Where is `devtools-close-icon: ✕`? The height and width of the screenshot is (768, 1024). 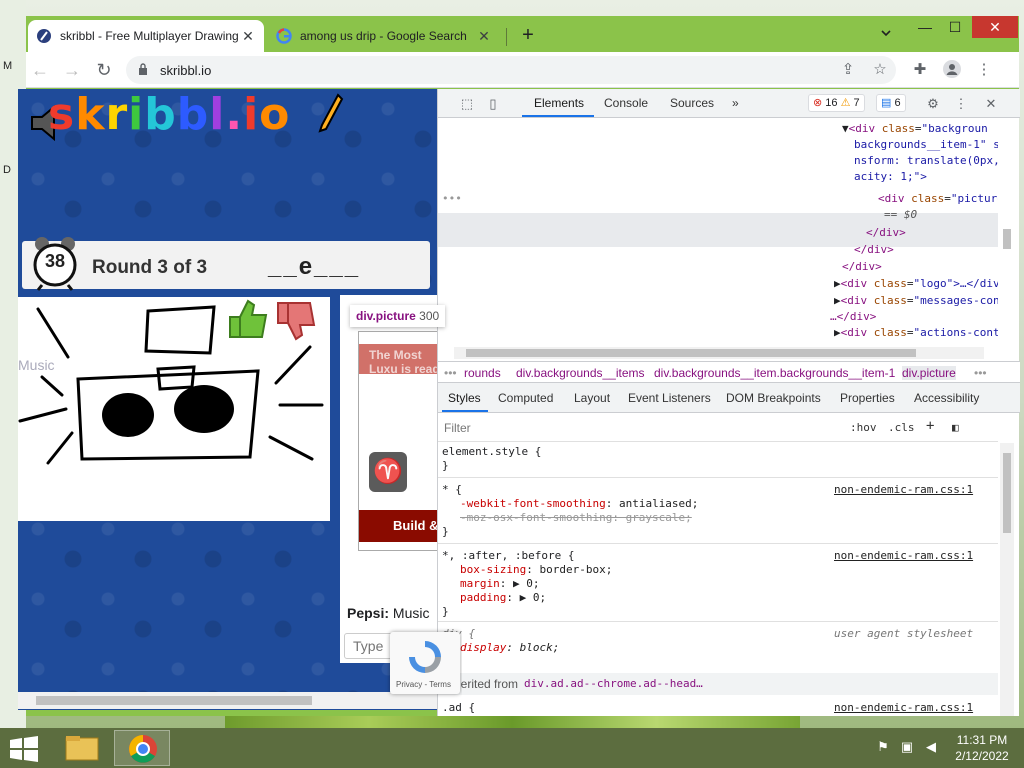 devtools-close-icon: ✕ is located at coordinates (991, 104).